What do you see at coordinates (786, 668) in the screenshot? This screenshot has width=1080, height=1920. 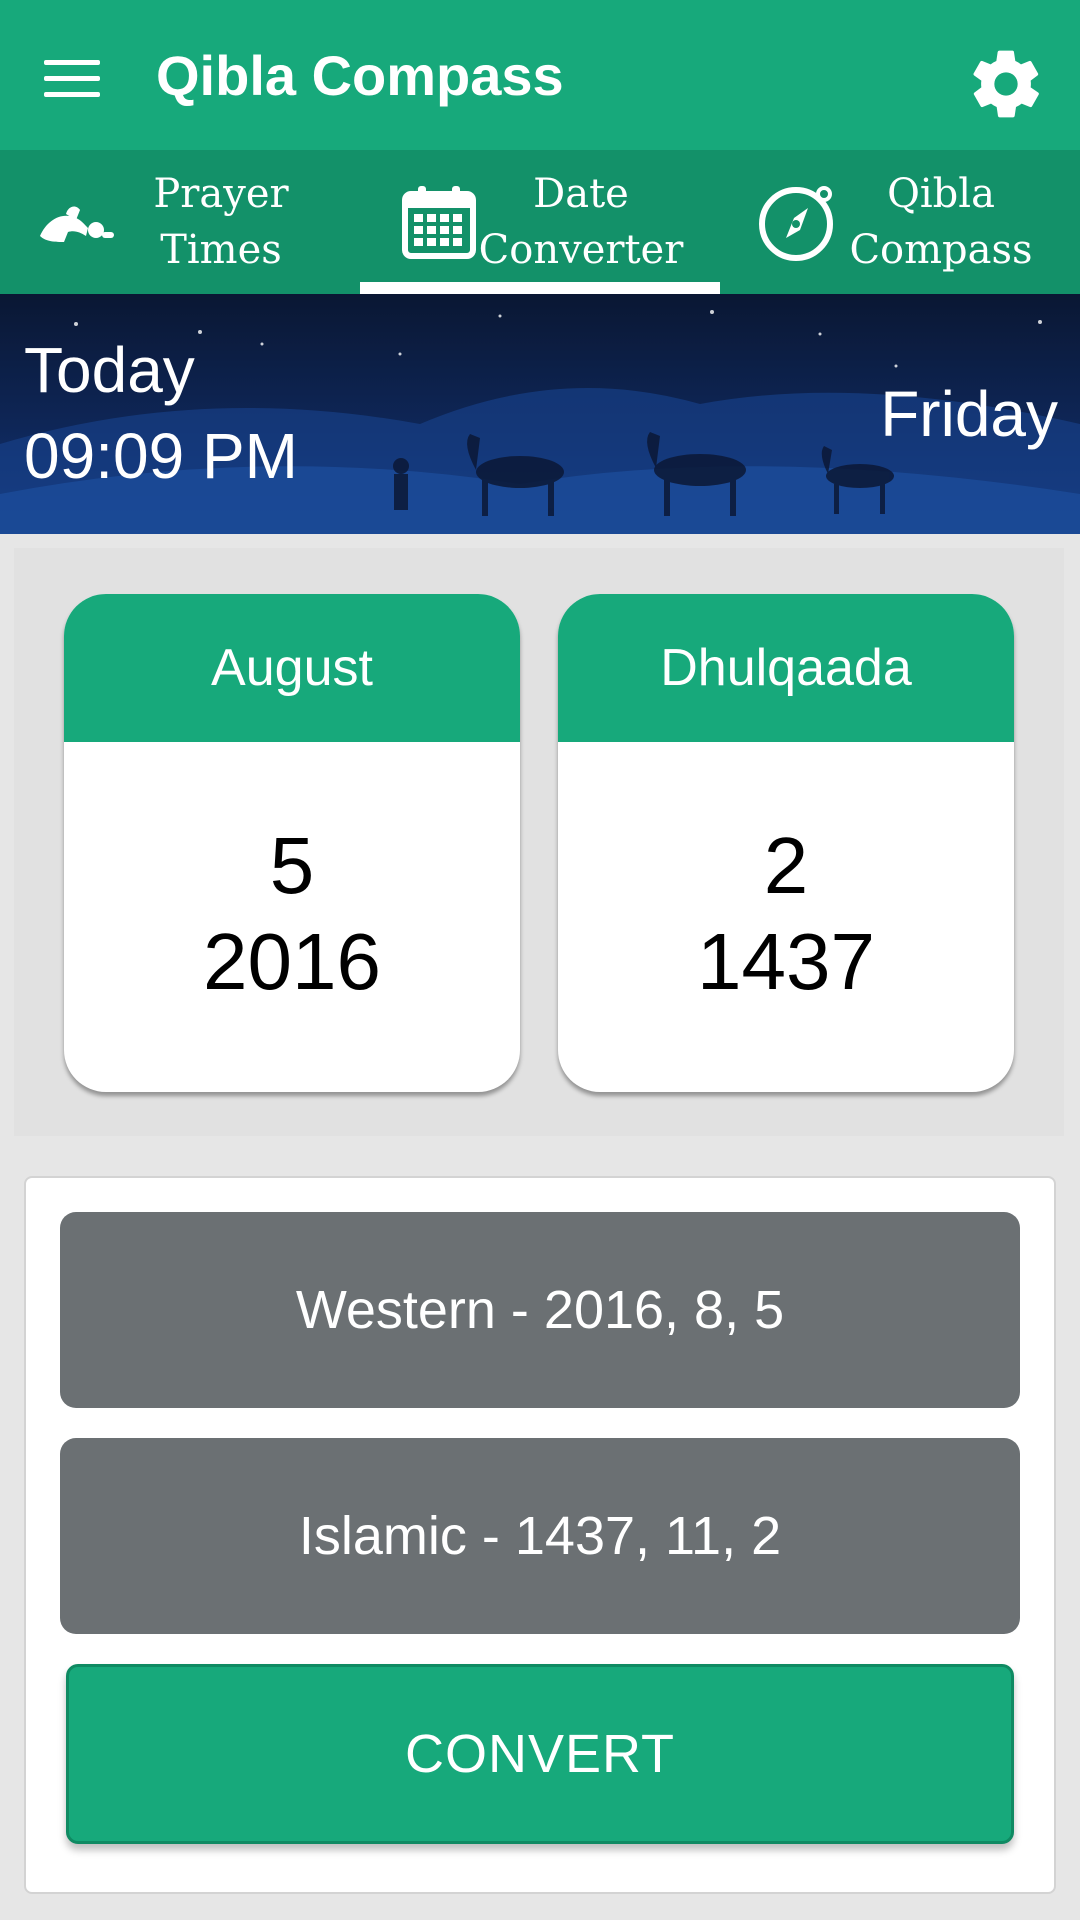 I see `hijri-month: Dhulqaada` at bounding box center [786, 668].